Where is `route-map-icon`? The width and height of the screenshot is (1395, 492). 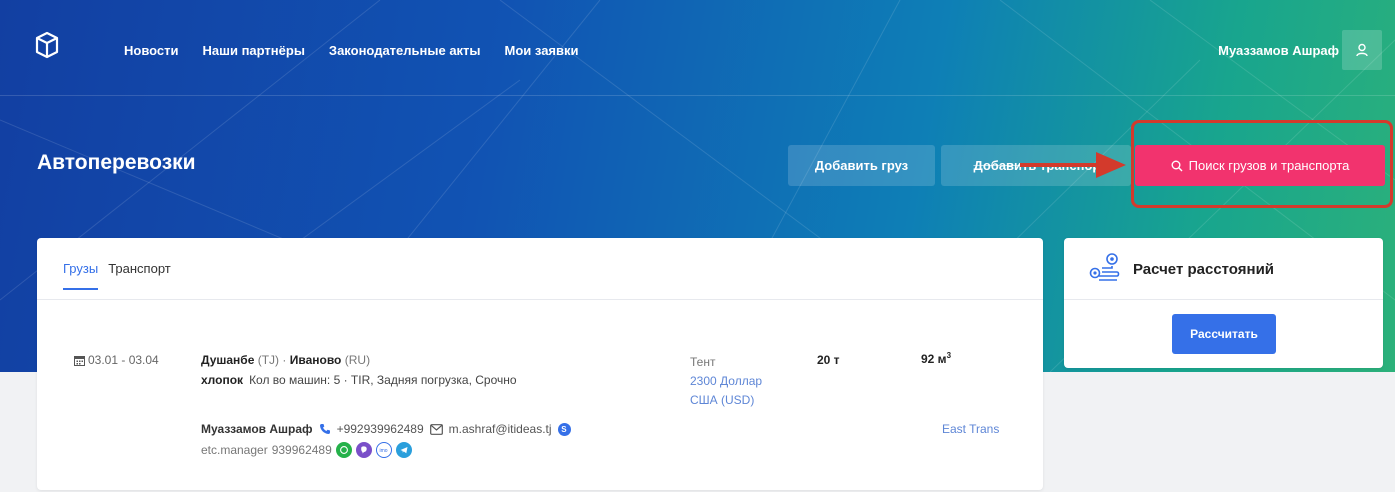 route-map-icon is located at coordinates (1104, 267).